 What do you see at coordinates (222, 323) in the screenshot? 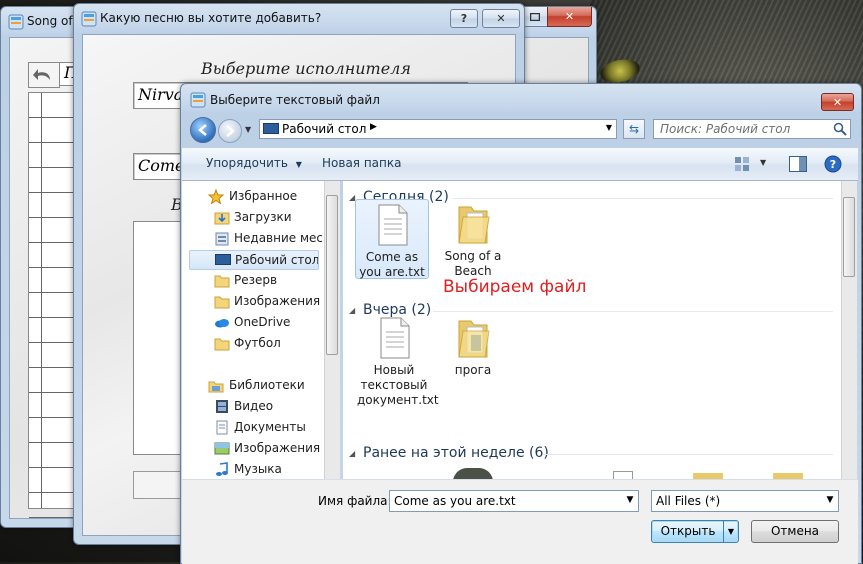
I see `cloud-icon` at bounding box center [222, 323].